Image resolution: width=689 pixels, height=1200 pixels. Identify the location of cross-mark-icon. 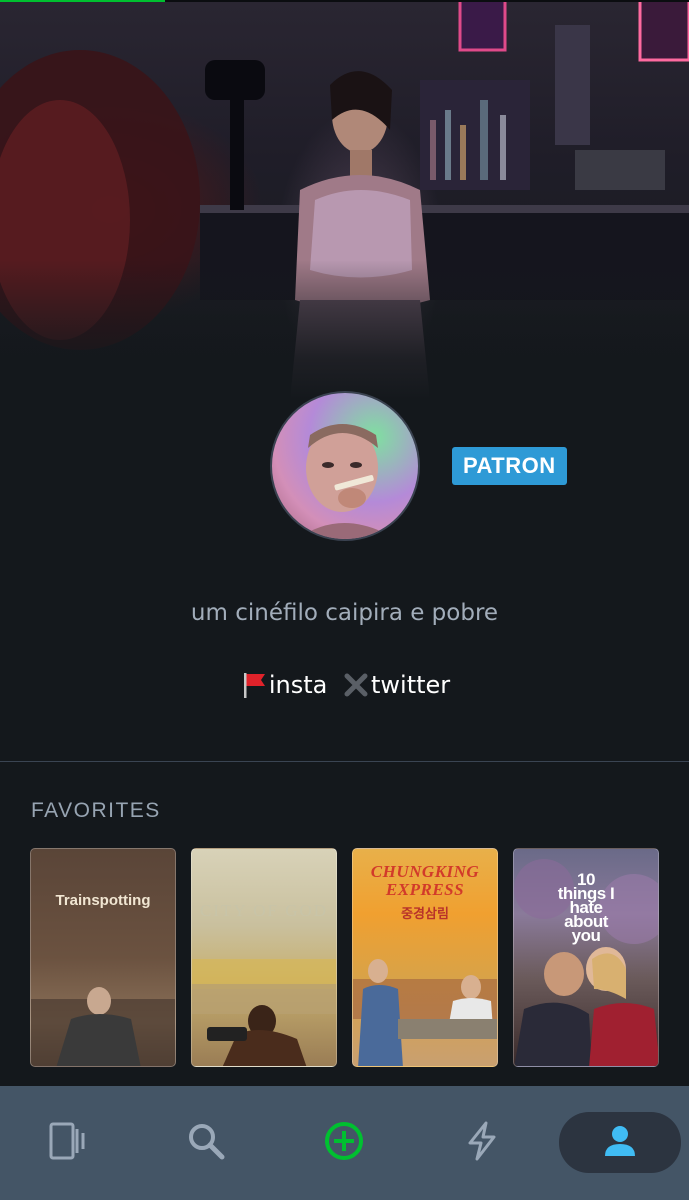
(356, 685).